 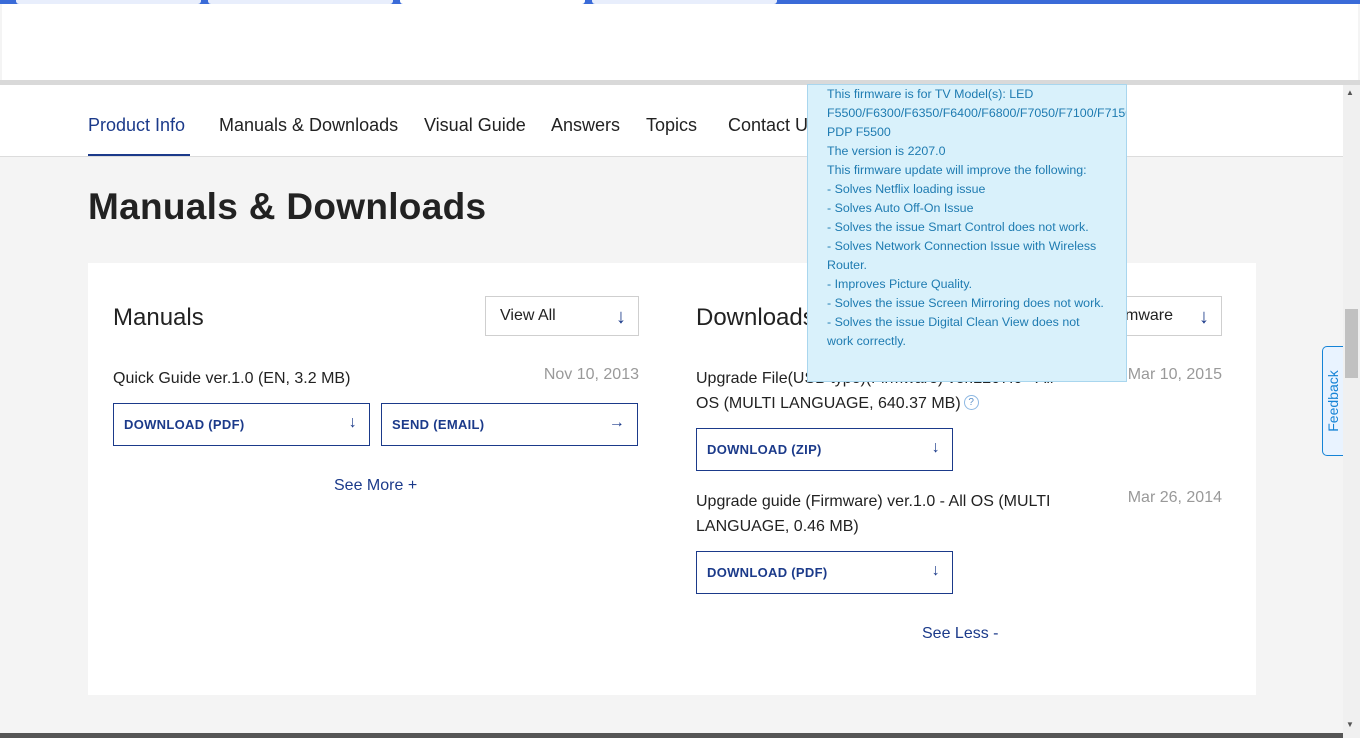 I want to click on tooltip-line: - Solves Auto Off-On Issue, so click(x=900, y=208).